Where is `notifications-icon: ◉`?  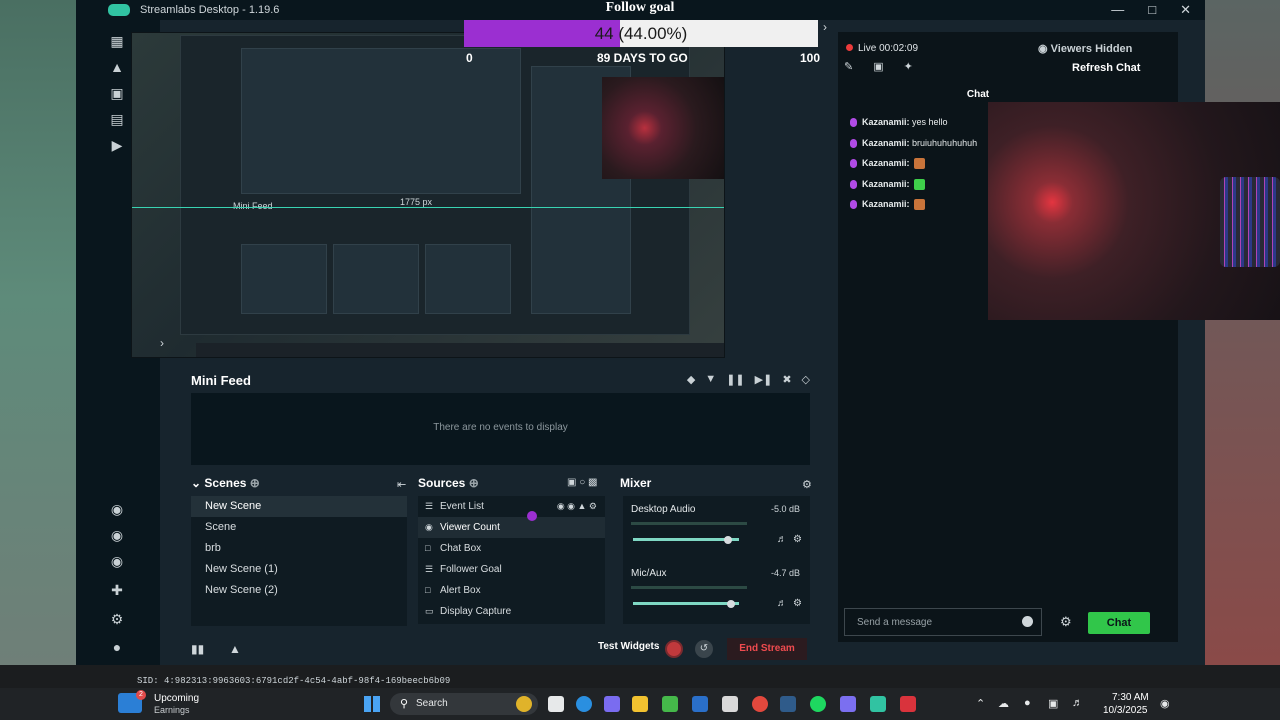 notifications-icon: ◉ is located at coordinates (1165, 703).